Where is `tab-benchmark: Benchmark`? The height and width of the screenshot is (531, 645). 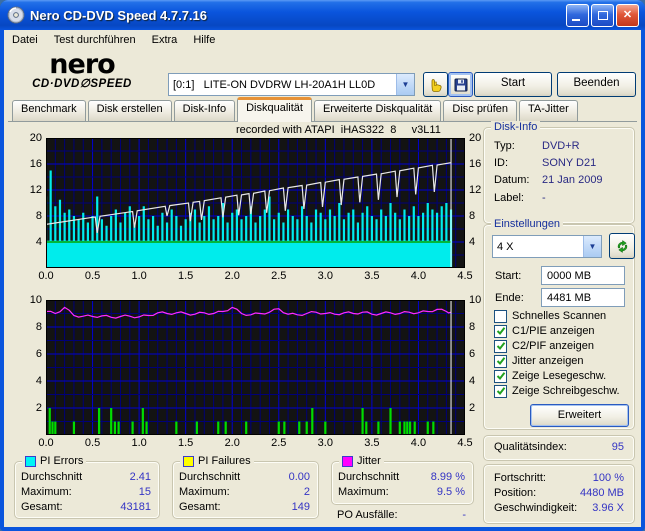
tab-benchmark: Benchmark is located at coordinates (49, 110).